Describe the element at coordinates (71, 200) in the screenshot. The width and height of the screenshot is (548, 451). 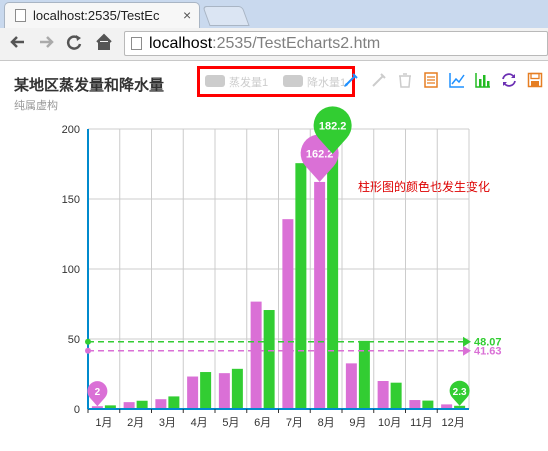
I see `y-tick-label: 150` at that location.